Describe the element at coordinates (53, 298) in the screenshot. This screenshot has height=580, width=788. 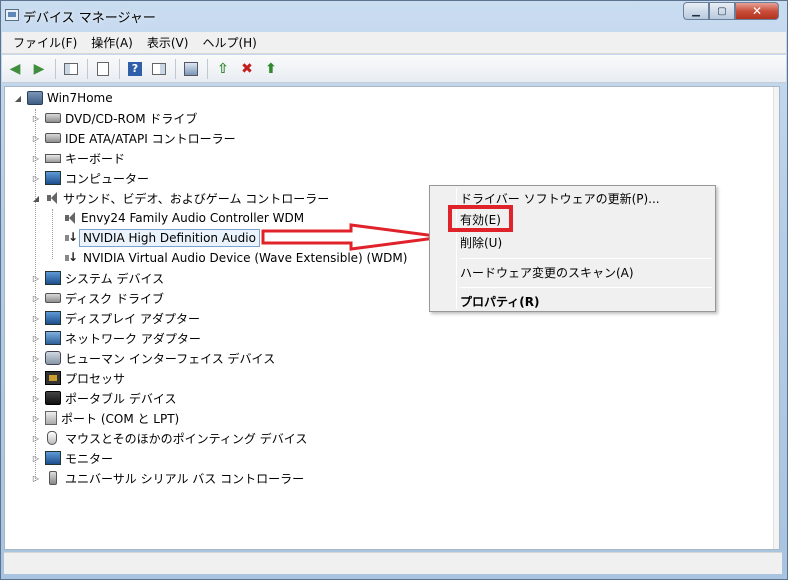
I see `disk-drive-icon` at that location.